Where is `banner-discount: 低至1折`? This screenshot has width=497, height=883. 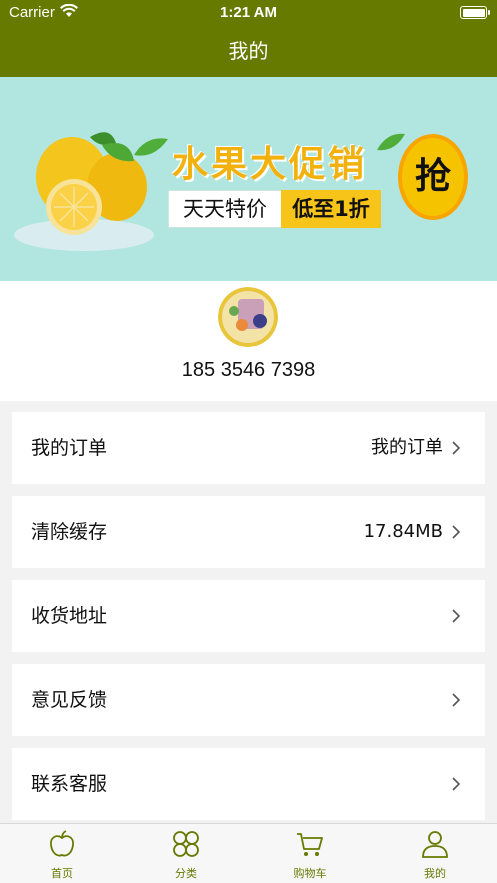
banner-discount: 低至1折 is located at coordinates (331, 209).